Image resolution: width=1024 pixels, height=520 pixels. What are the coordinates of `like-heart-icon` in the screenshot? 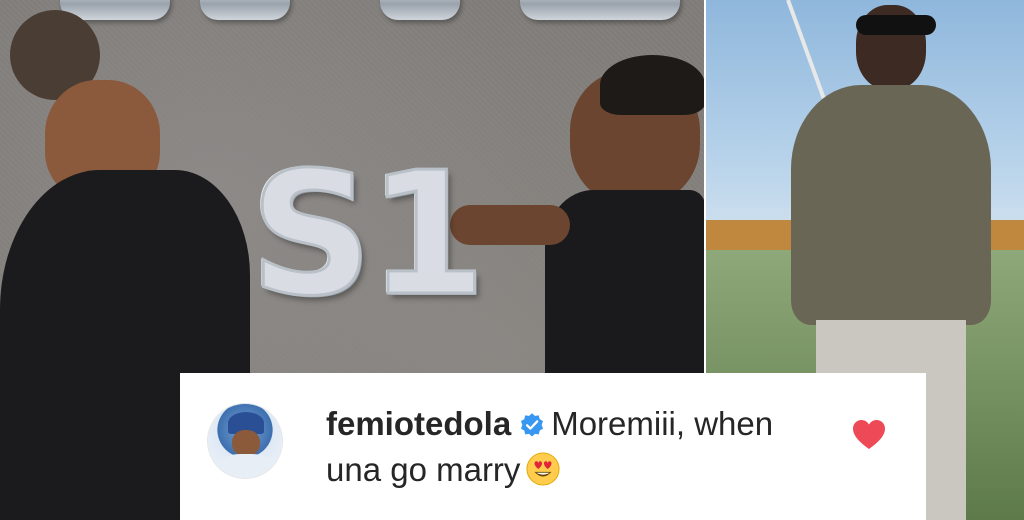 It's located at (869, 435).